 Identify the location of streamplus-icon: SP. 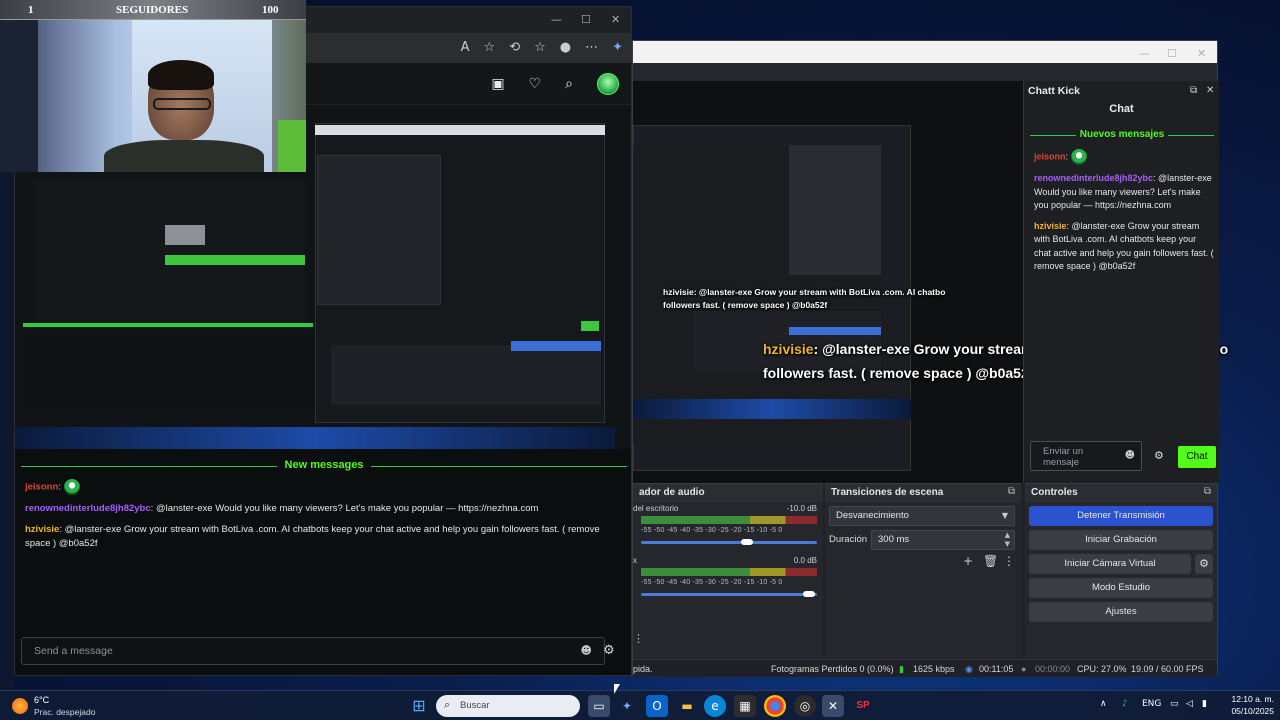
(863, 706).